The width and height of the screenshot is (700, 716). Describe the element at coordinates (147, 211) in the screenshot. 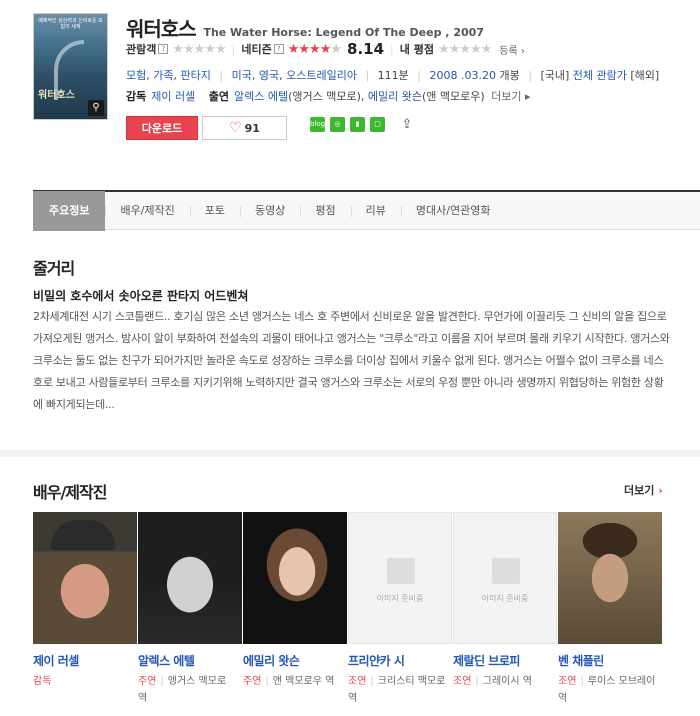

I see `tab-cast-crew: 배우/제작진` at that location.